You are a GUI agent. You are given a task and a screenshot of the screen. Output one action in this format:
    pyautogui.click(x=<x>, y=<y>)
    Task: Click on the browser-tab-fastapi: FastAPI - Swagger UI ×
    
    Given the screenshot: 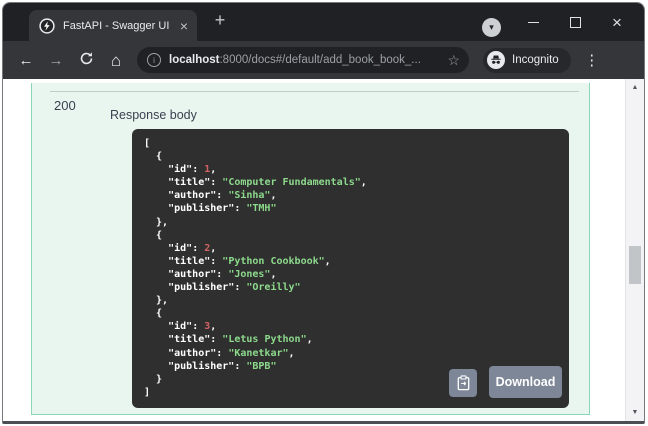 What is the action you would take?
    pyautogui.click(x=113, y=25)
    